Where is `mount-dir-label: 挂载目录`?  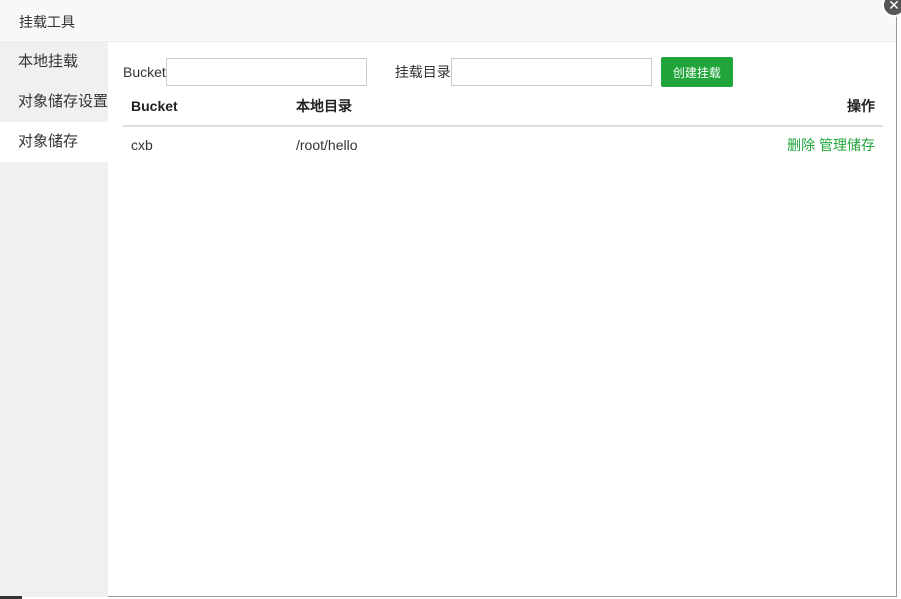 mount-dir-label: 挂载目录 is located at coordinates (422, 72).